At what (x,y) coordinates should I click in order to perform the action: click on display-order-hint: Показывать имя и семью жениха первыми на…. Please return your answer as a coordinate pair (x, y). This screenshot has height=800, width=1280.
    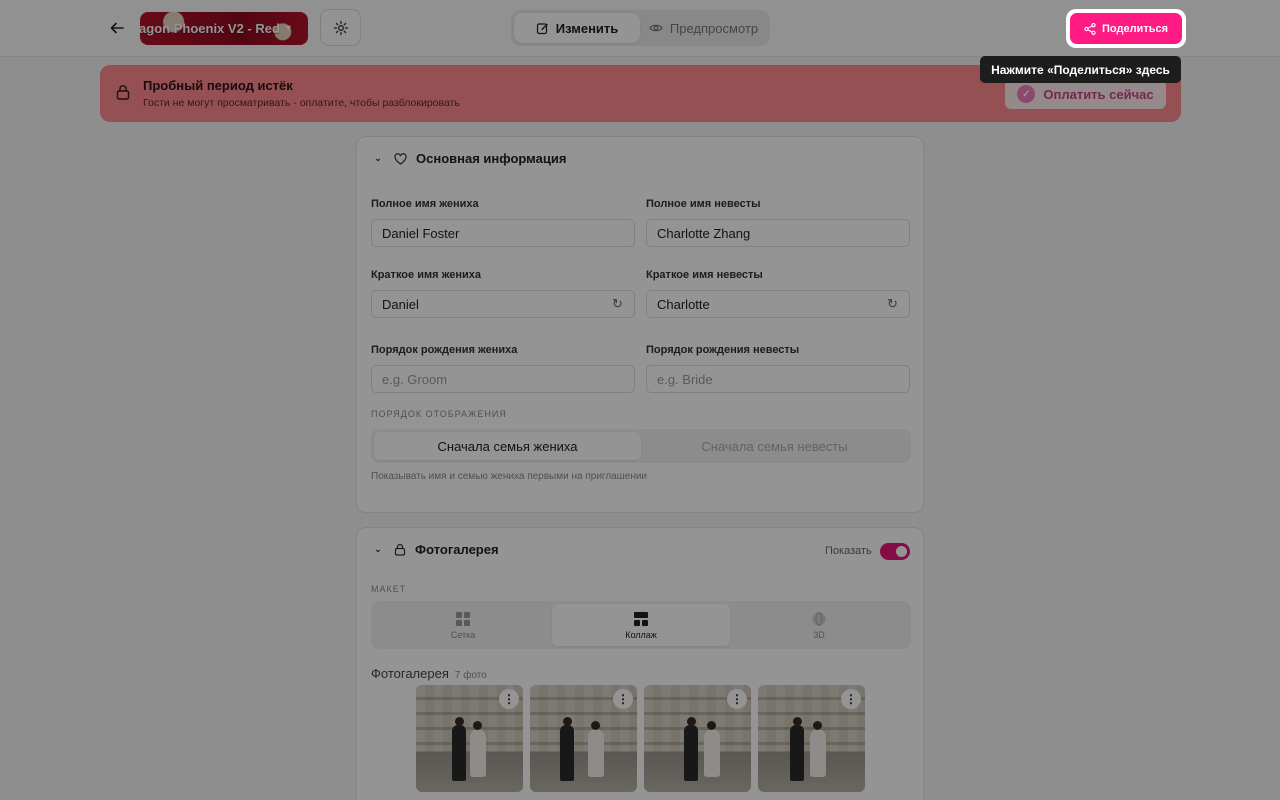
    Looking at the image, I should click on (509, 476).